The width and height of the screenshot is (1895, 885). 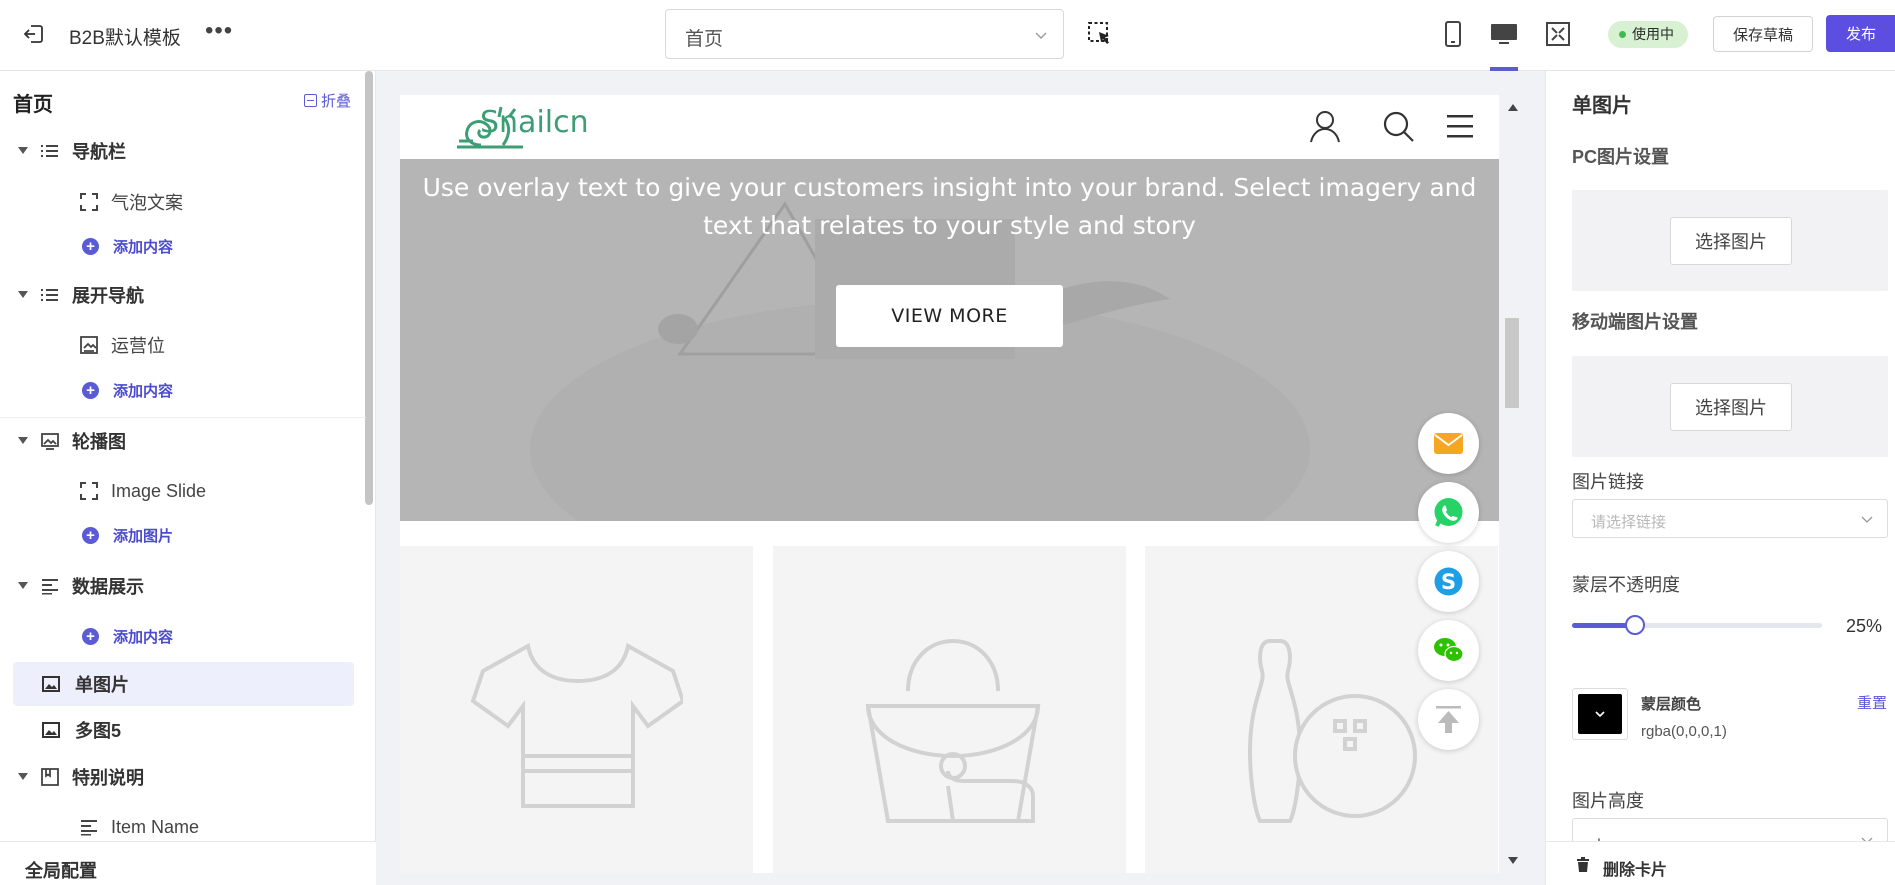 What do you see at coordinates (1634, 625) in the screenshot?
I see `opacity-slider-handle` at bounding box center [1634, 625].